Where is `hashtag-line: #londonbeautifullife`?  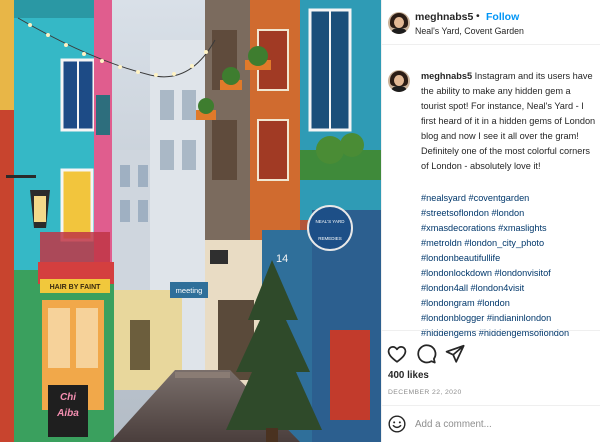 hashtag-line: #londonbeautifullife is located at coordinates (509, 258).